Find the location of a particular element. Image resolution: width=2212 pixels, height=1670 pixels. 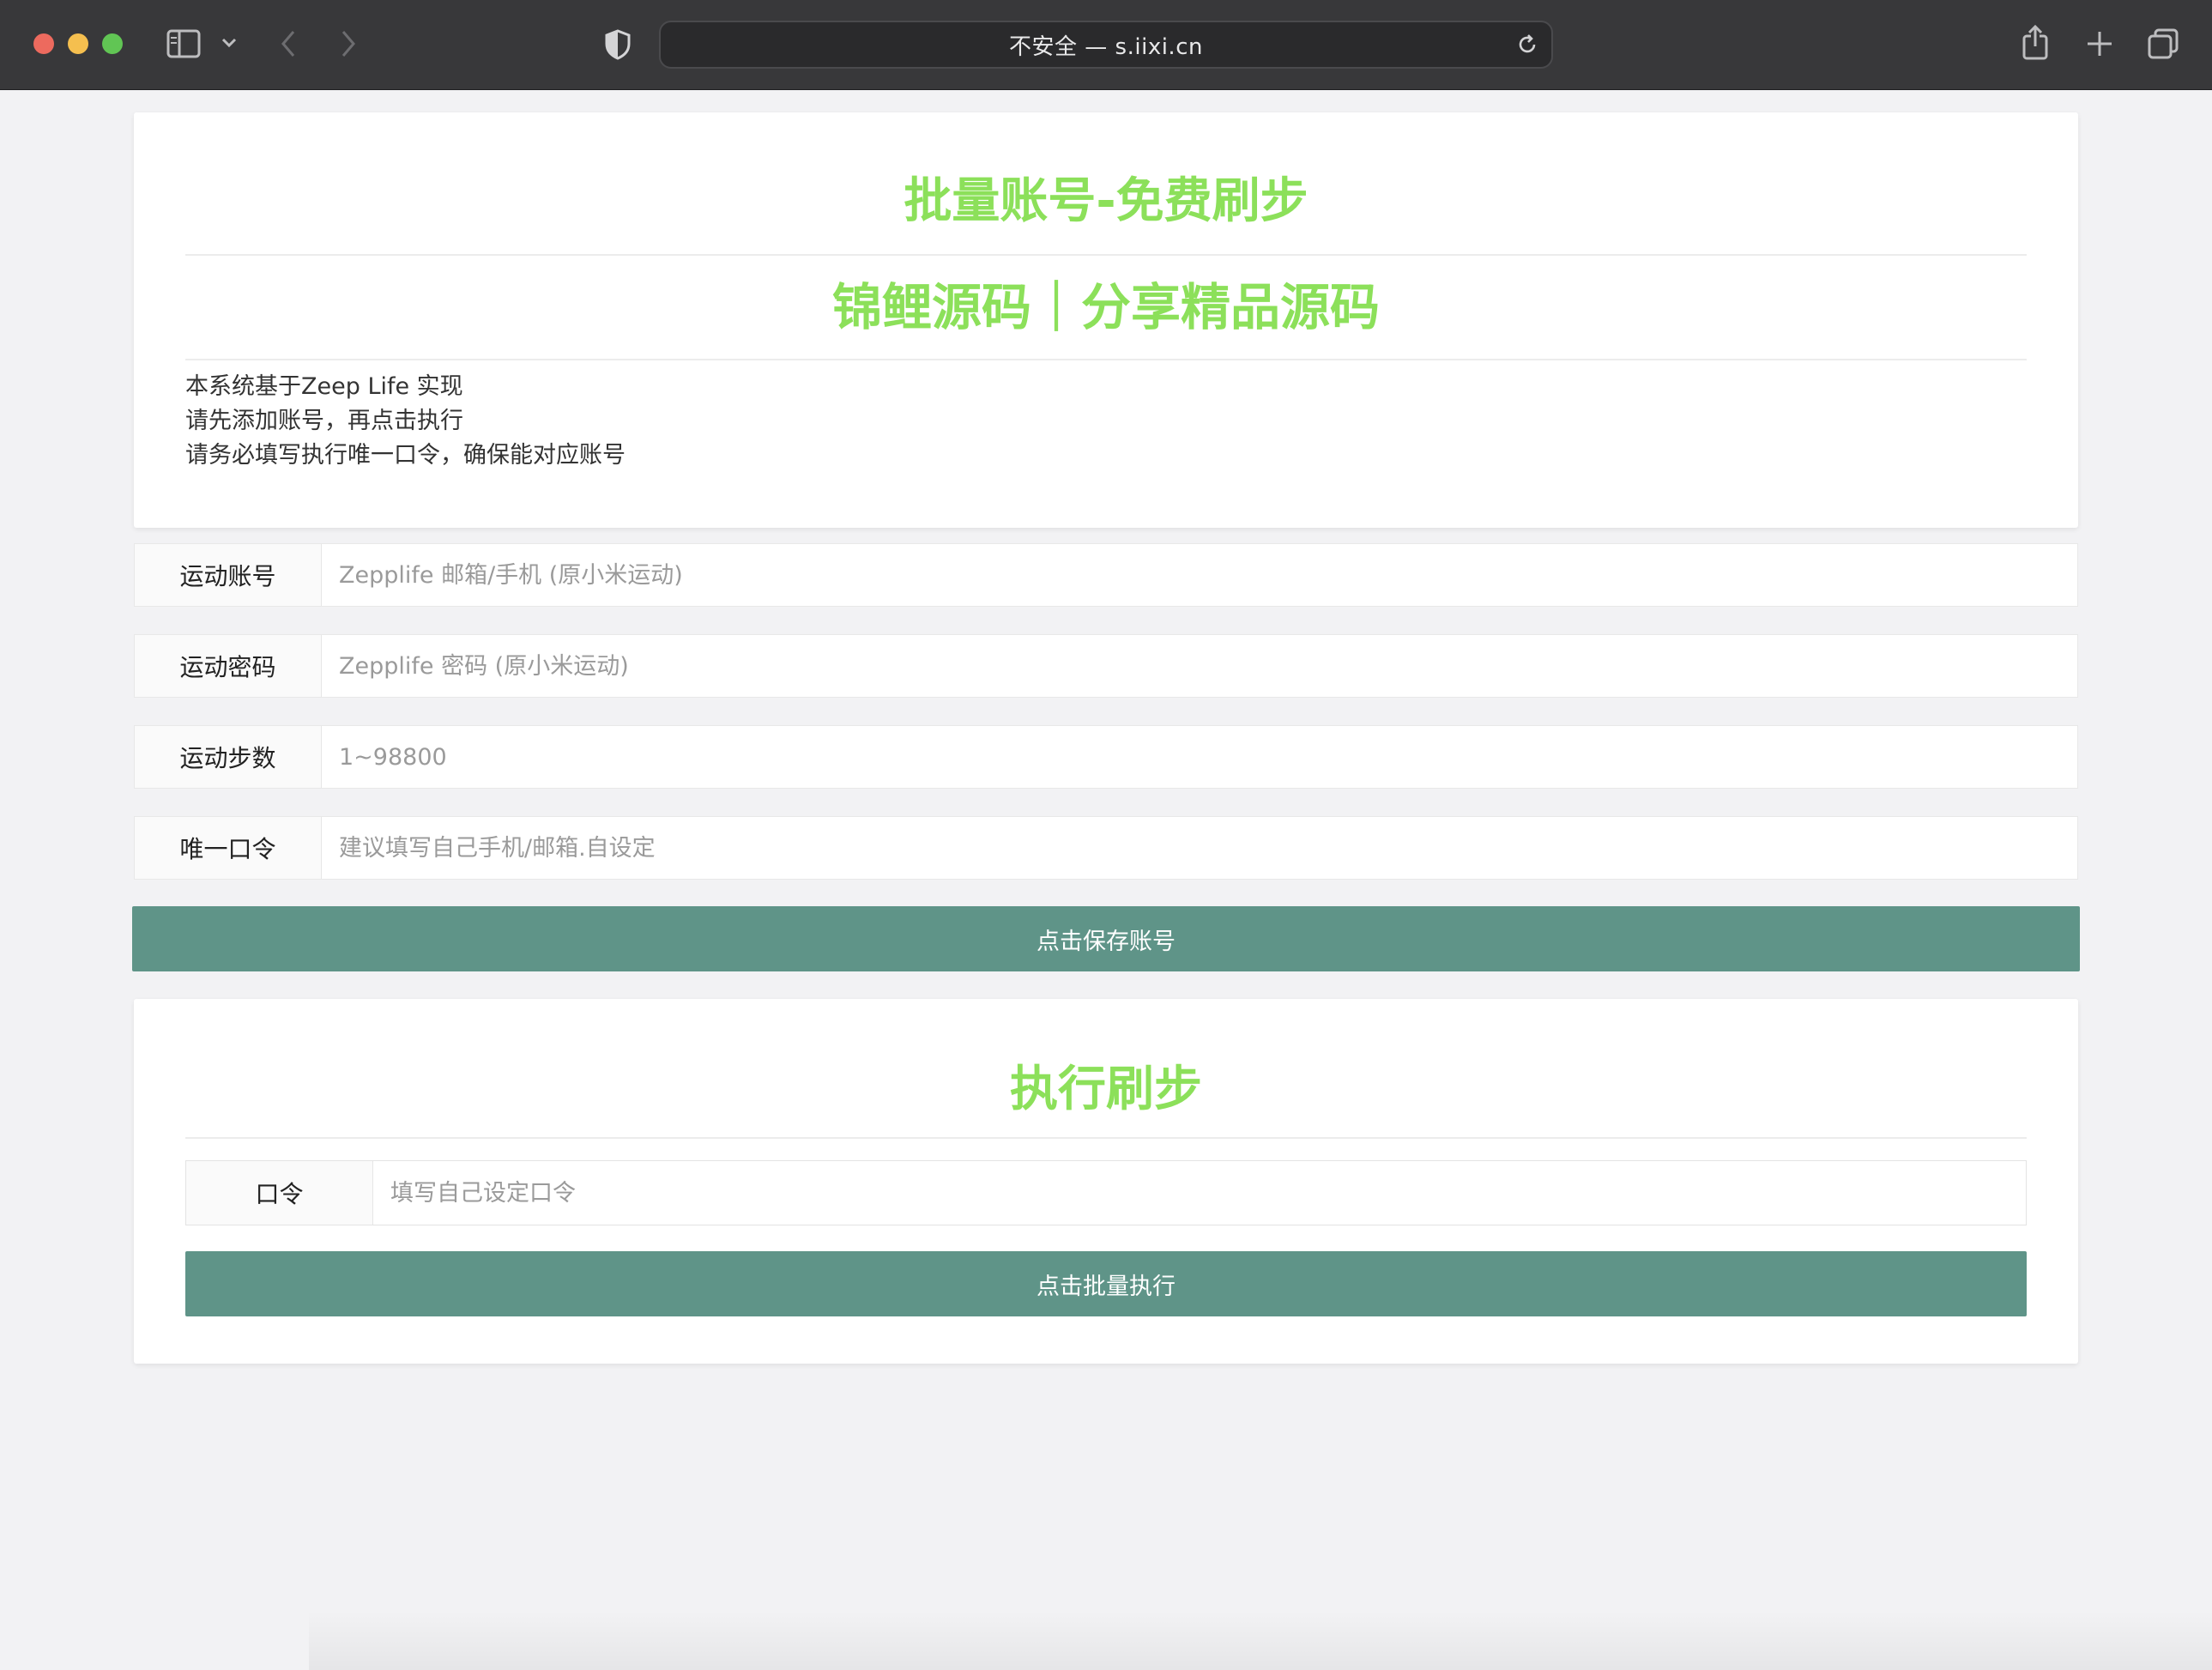

token-label: 唯一口令 is located at coordinates (228, 848).